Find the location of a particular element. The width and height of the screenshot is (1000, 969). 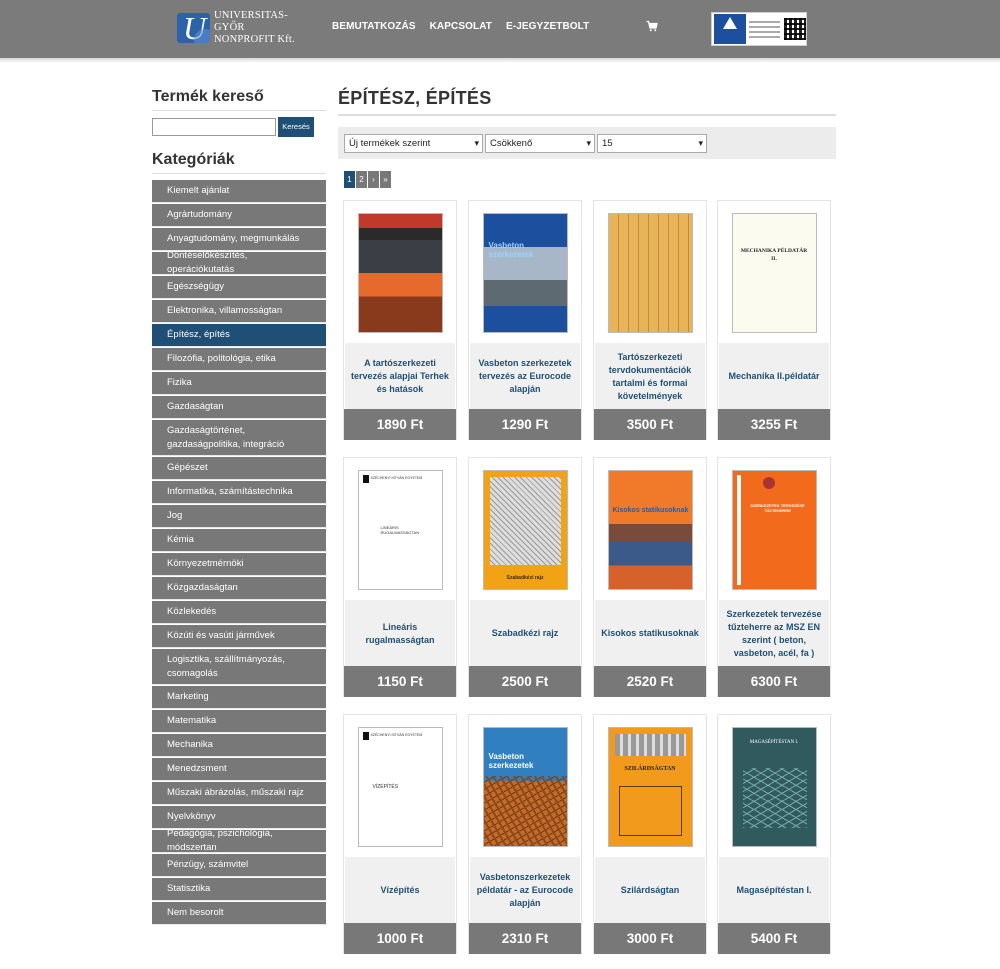

category-item: Közlekedés is located at coordinates (239, 612).